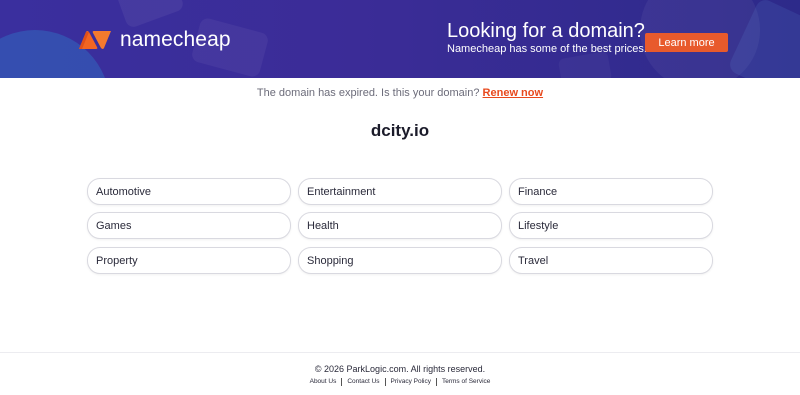  I want to click on namecheap-logo: namecheap, so click(154, 40).